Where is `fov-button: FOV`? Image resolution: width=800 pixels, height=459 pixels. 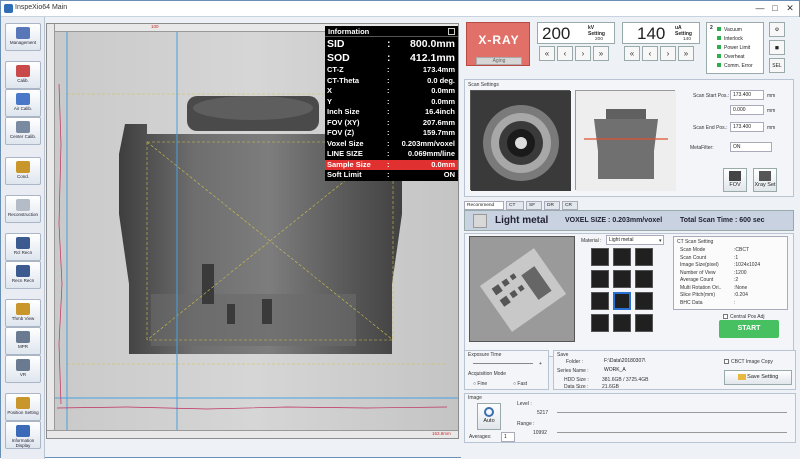 fov-button: FOV is located at coordinates (735, 180).